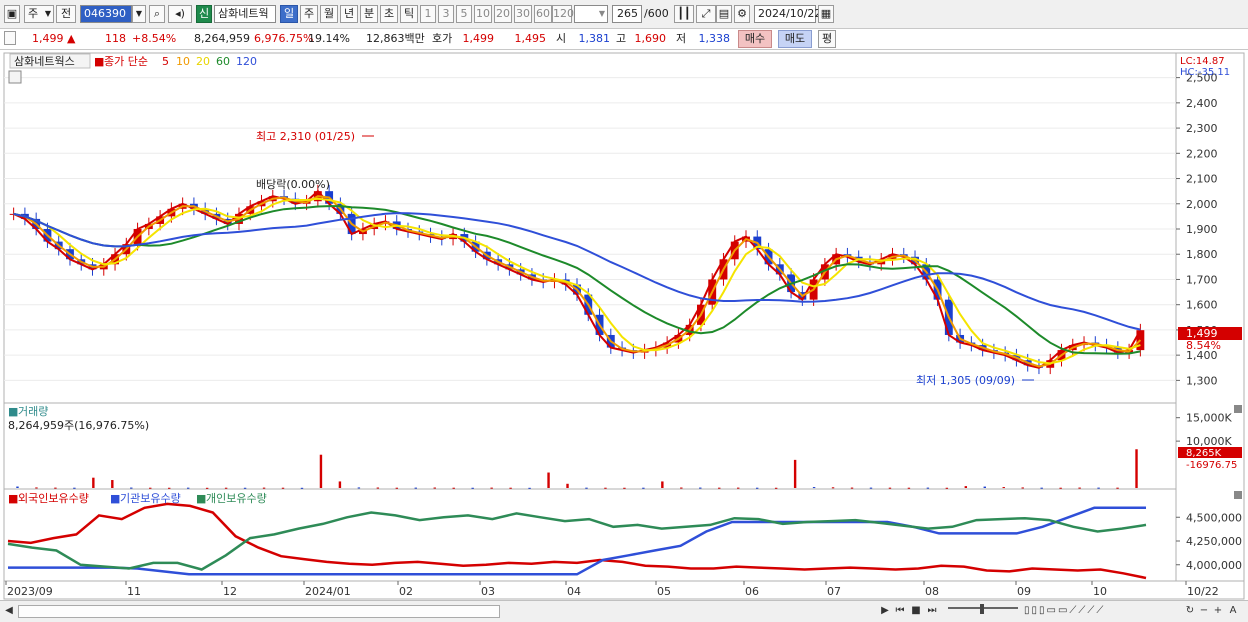 Image resolution: width=1248 pixels, height=622 pixels. What do you see at coordinates (309, 14) in the screenshot?
I see `period-week: 주` at bounding box center [309, 14].